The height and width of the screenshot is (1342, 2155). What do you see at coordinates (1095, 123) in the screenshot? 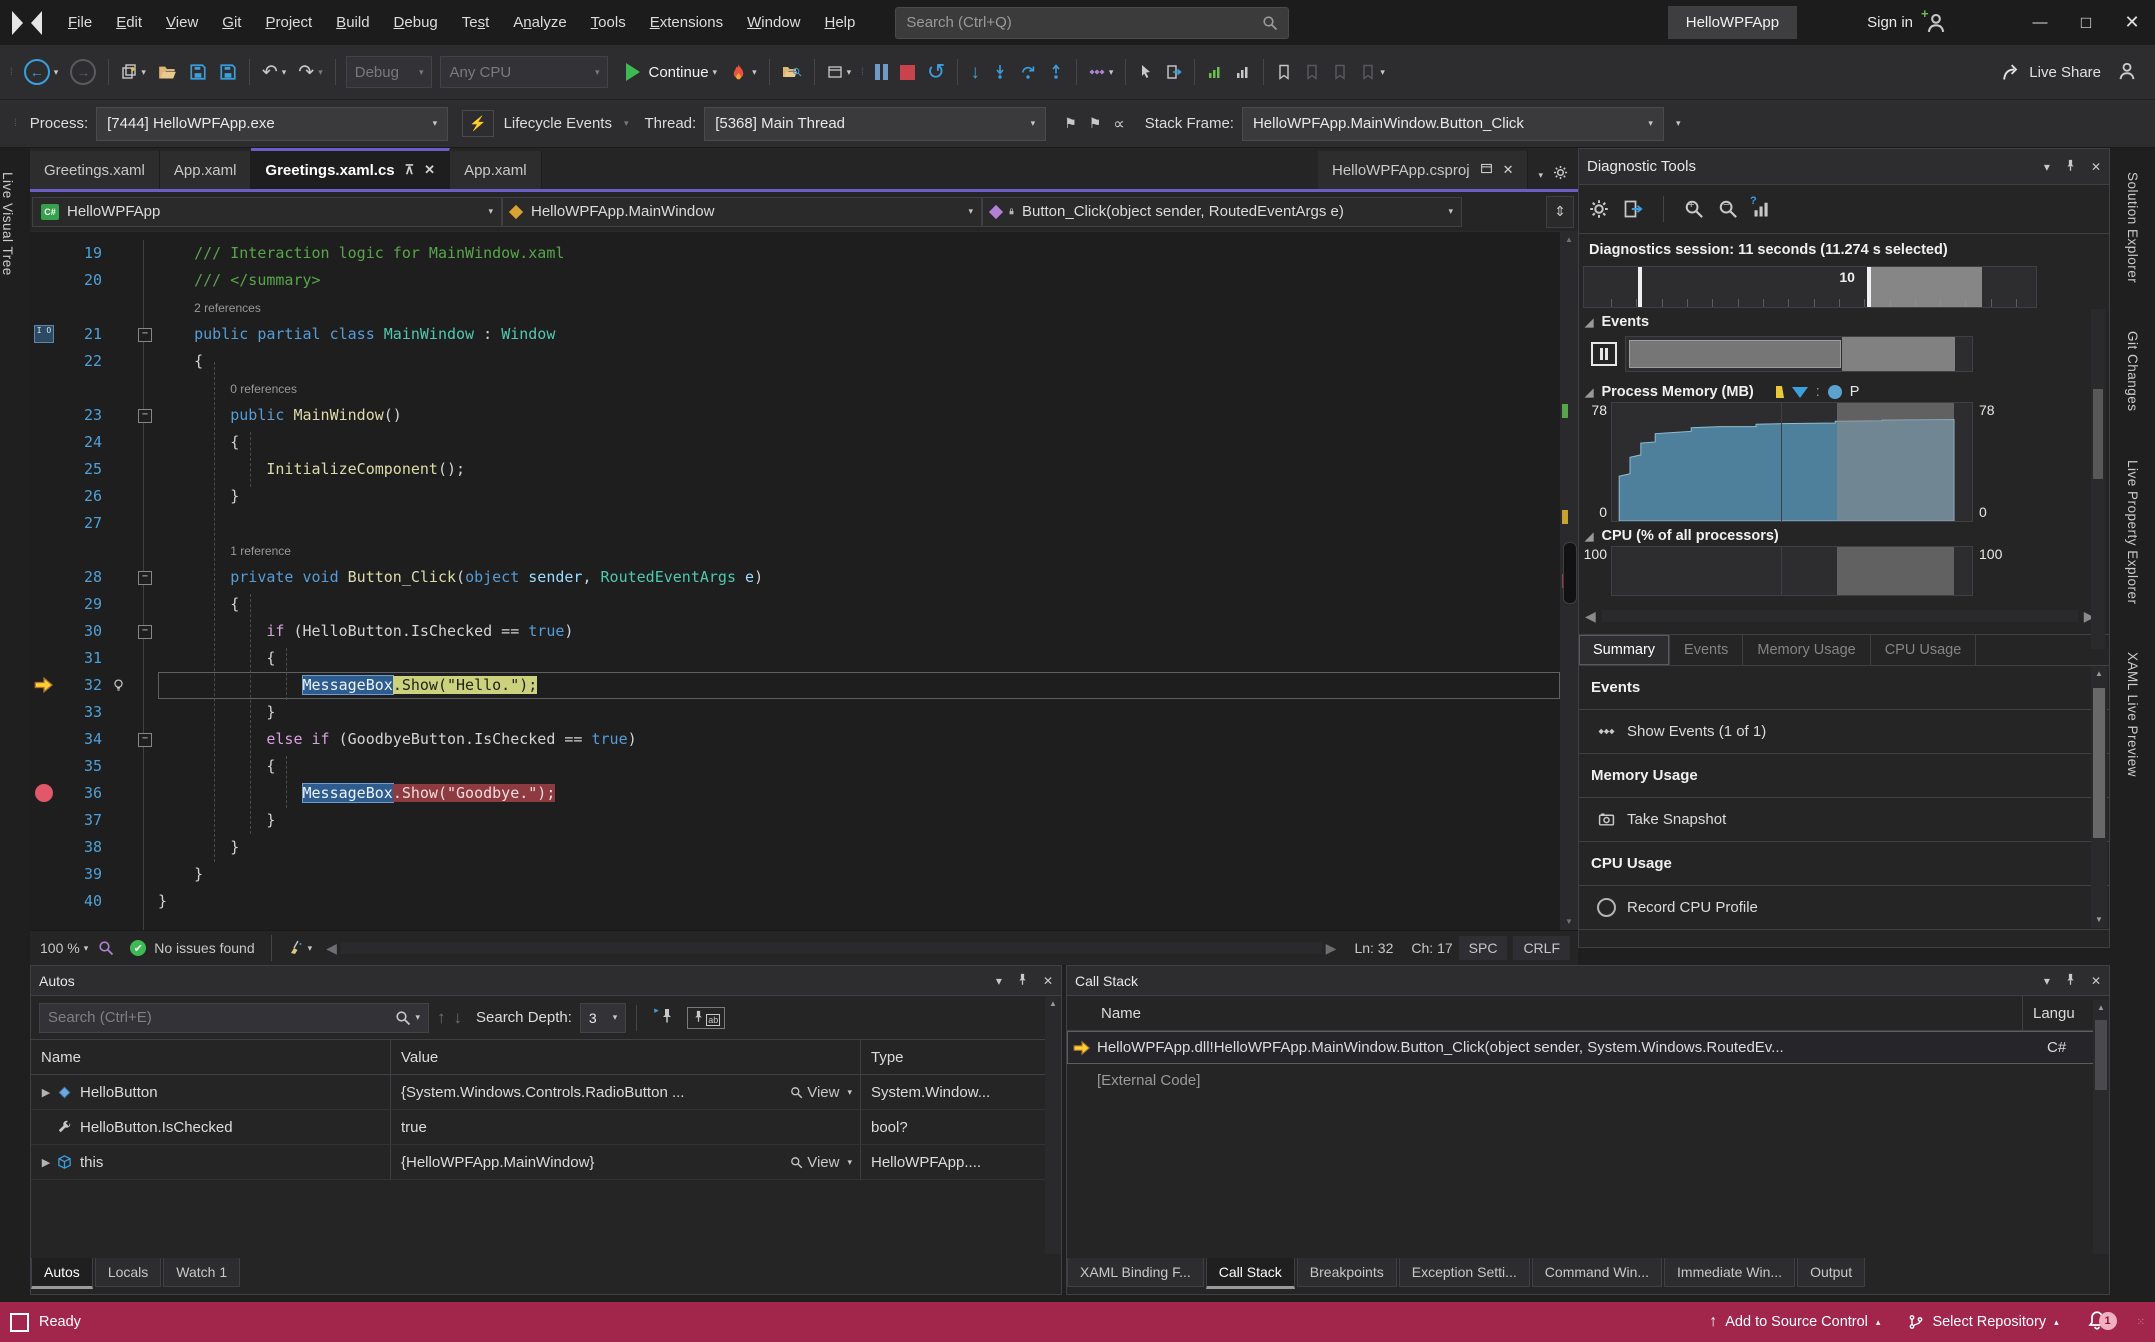
I see `show-flagged-only-icon: ⚑` at bounding box center [1095, 123].